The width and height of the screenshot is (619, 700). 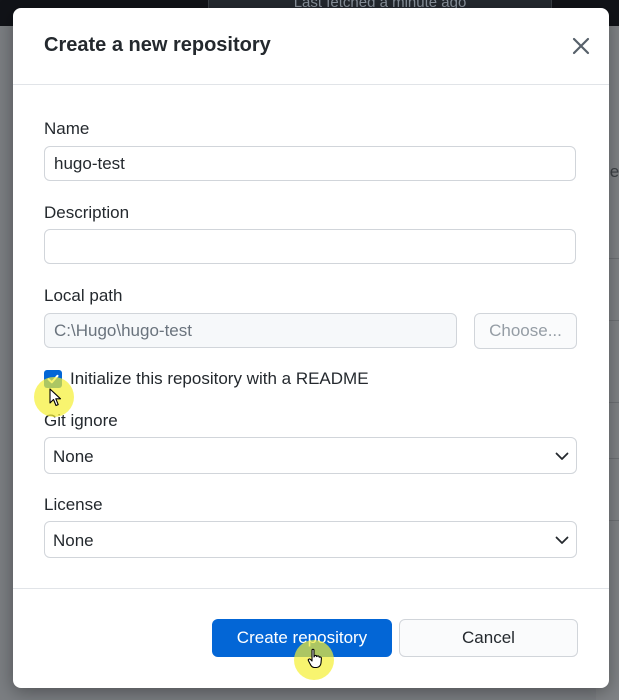 I want to click on cancel-button: Cancel, so click(x=488, y=638).